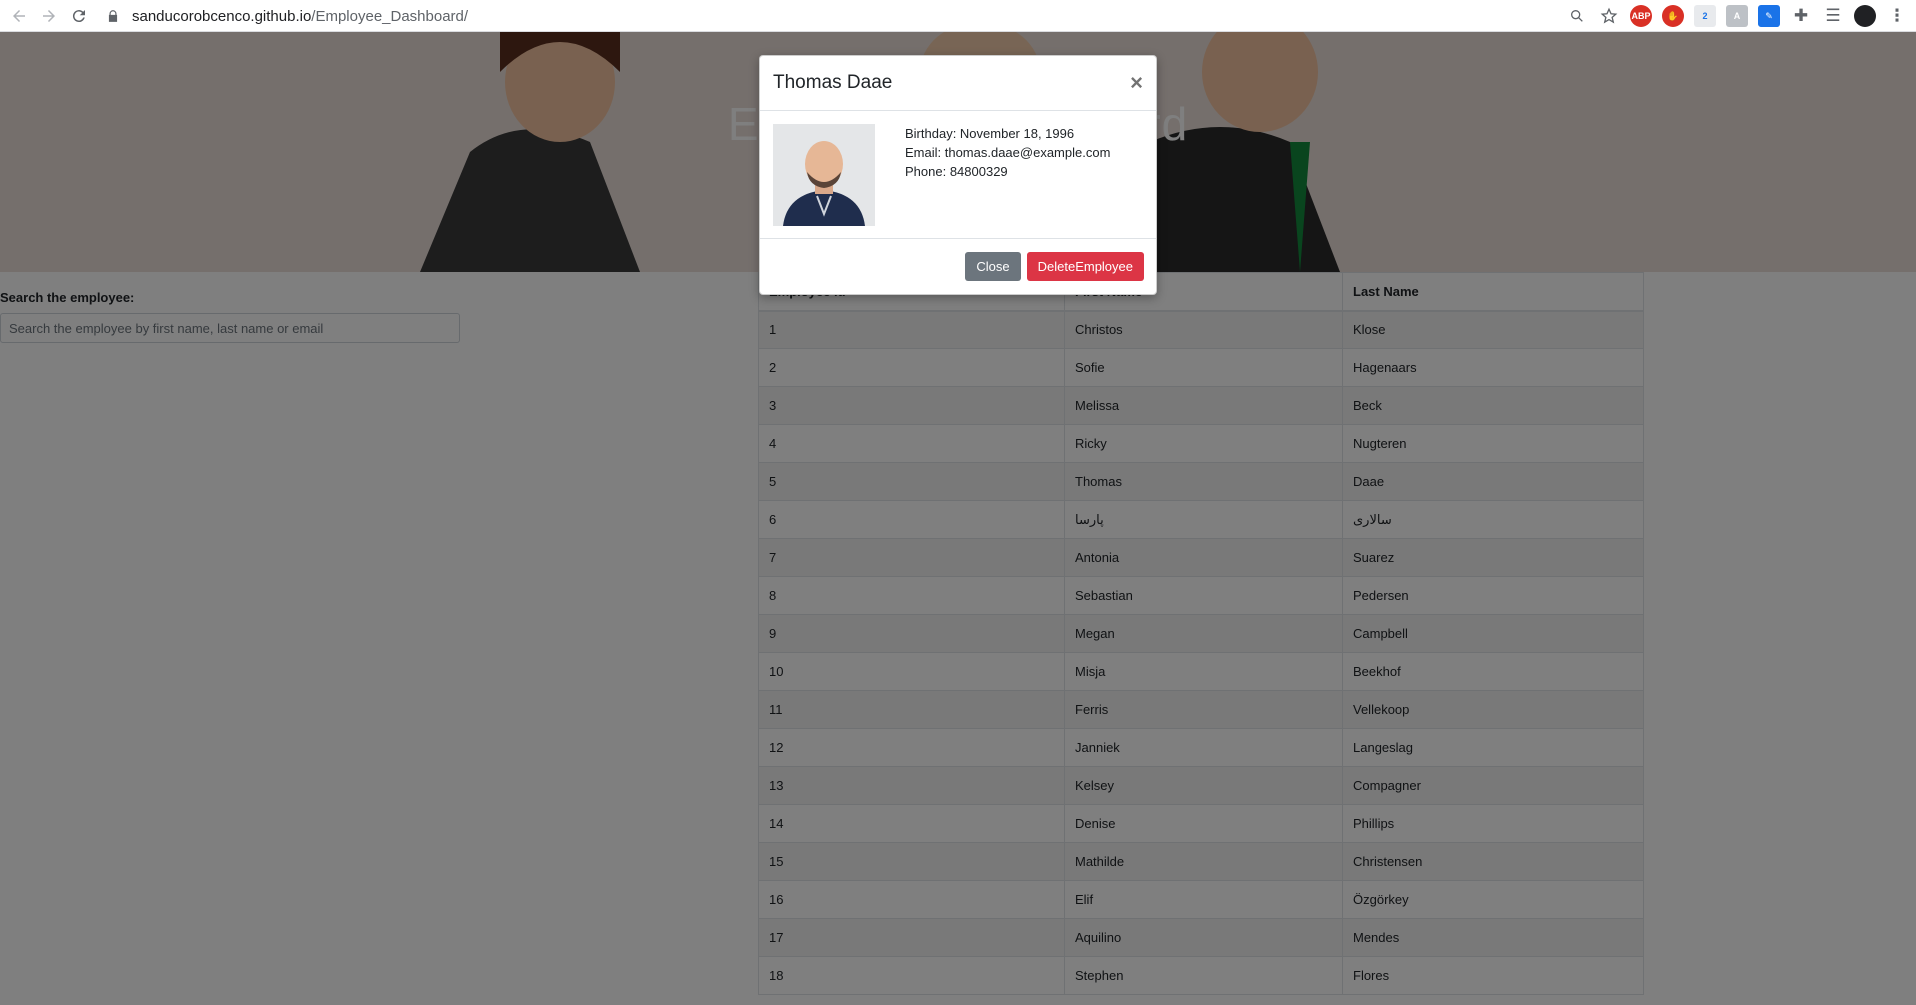 The width and height of the screenshot is (1916, 1005). I want to click on puzzle-icon: ✚, so click(1801, 16).